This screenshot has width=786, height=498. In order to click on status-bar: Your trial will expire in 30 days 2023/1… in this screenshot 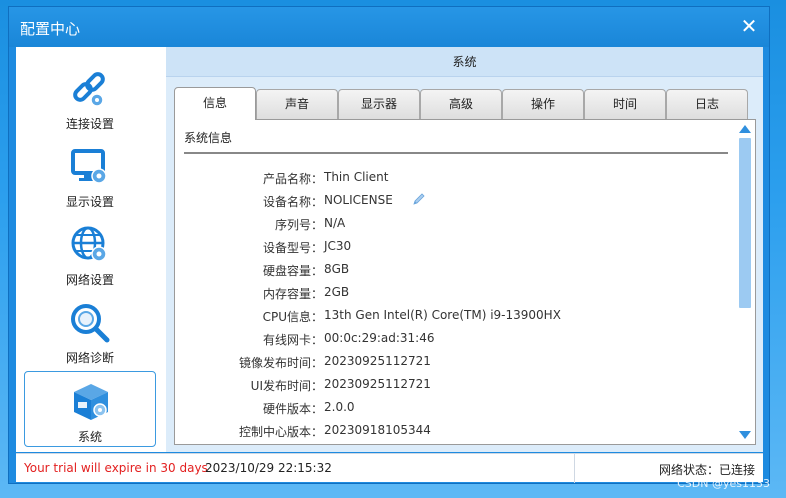, I will do `click(389, 468)`.